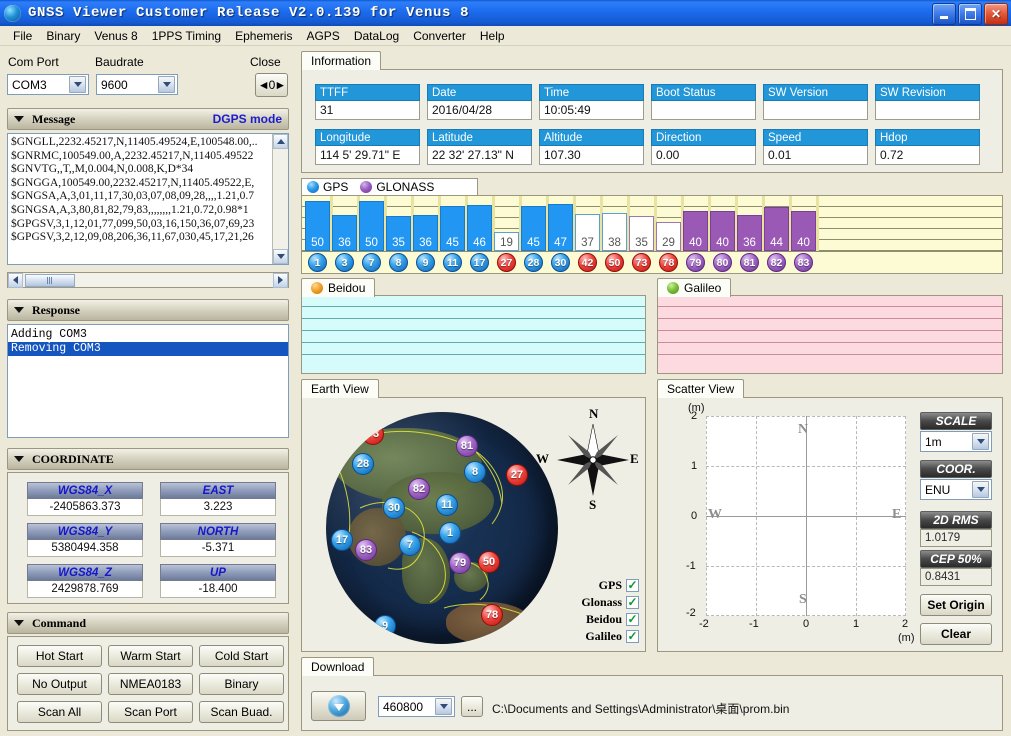 The image size is (1011, 736). Describe the element at coordinates (450, 533) in the screenshot. I see `earth-satellite-marker: 1` at that location.